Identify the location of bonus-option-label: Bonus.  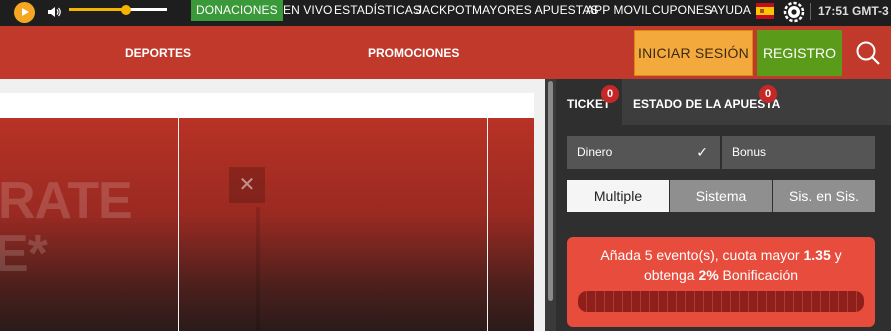
(749, 152).